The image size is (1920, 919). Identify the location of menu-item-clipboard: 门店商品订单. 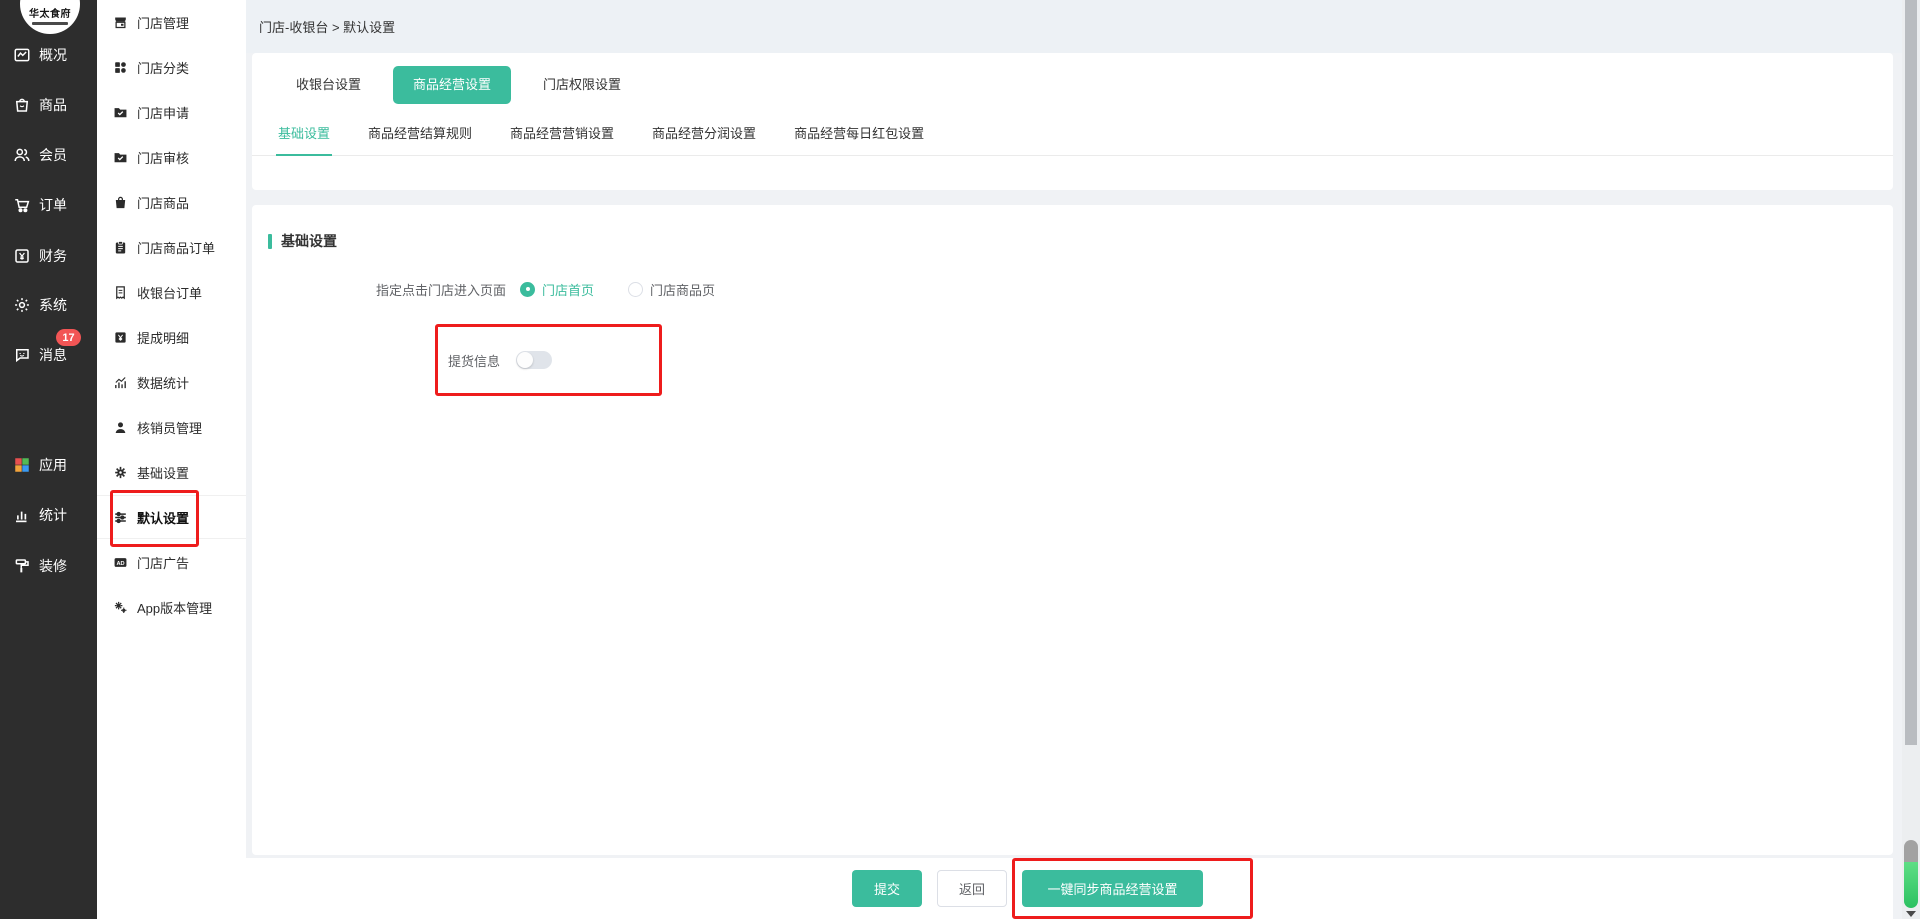
(171, 247).